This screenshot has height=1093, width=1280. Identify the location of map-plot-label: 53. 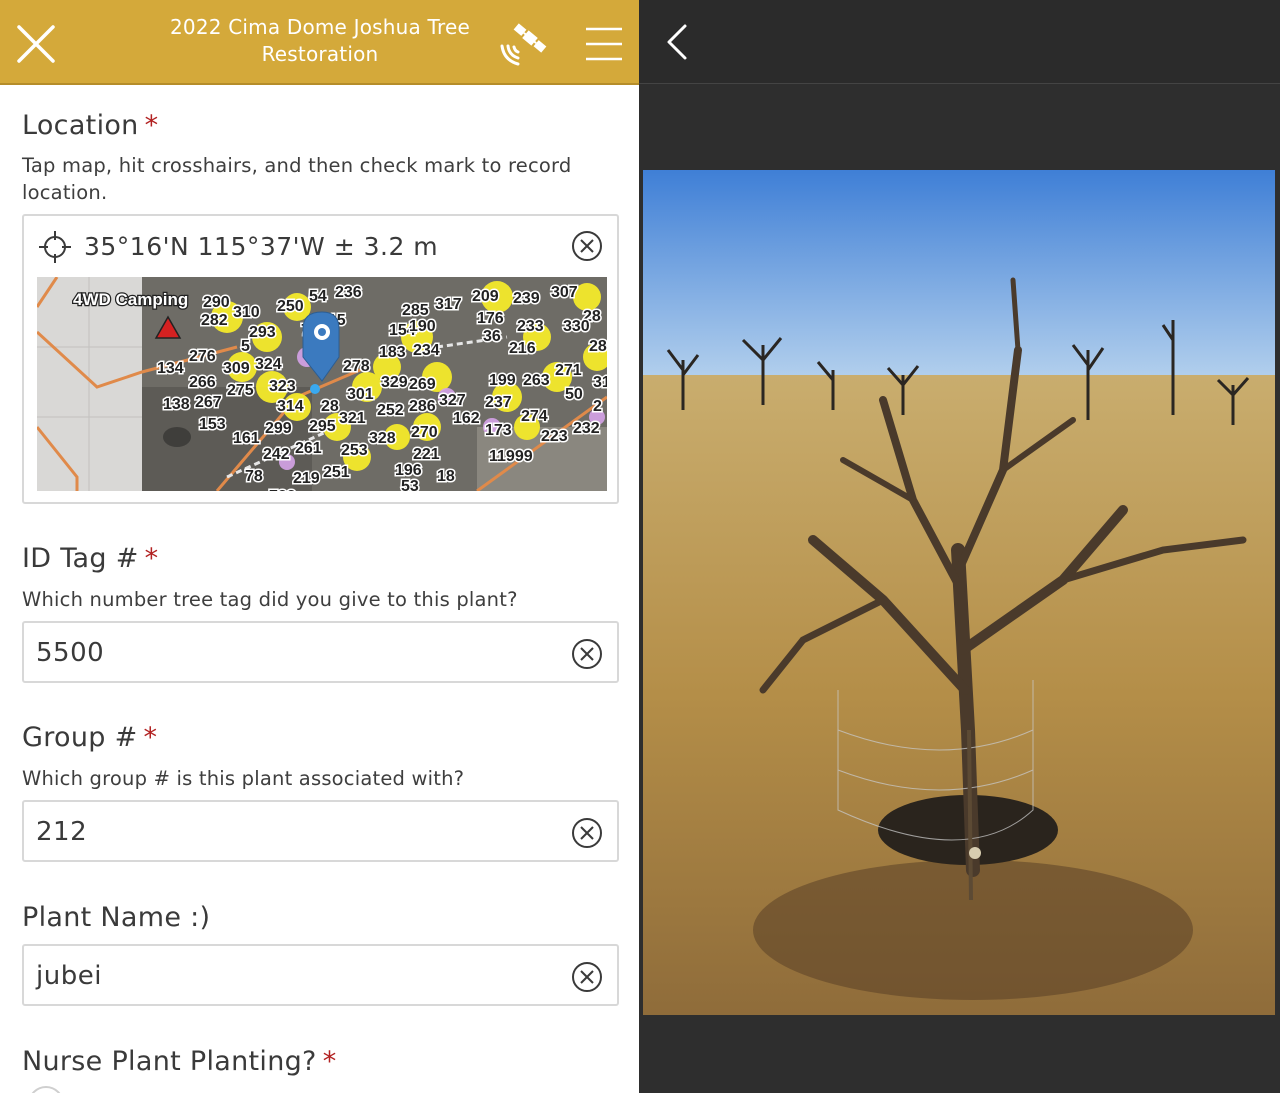
(410, 484).